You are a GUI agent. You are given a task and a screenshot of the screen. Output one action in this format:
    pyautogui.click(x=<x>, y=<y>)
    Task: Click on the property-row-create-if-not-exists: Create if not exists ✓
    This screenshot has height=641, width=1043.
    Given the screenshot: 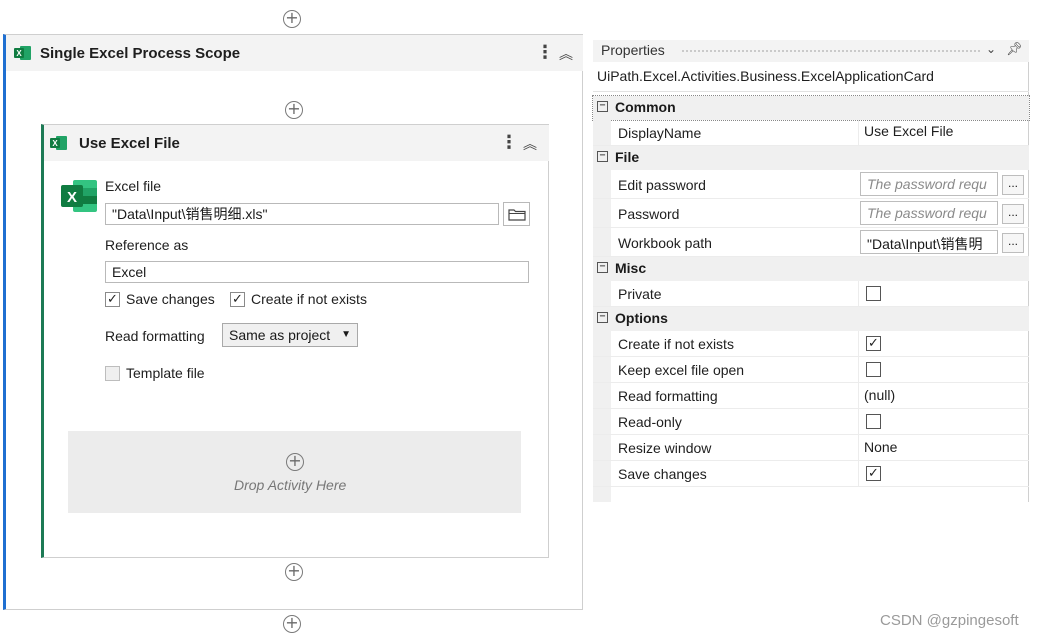 What is the action you would take?
    pyautogui.click(x=811, y=344)
    